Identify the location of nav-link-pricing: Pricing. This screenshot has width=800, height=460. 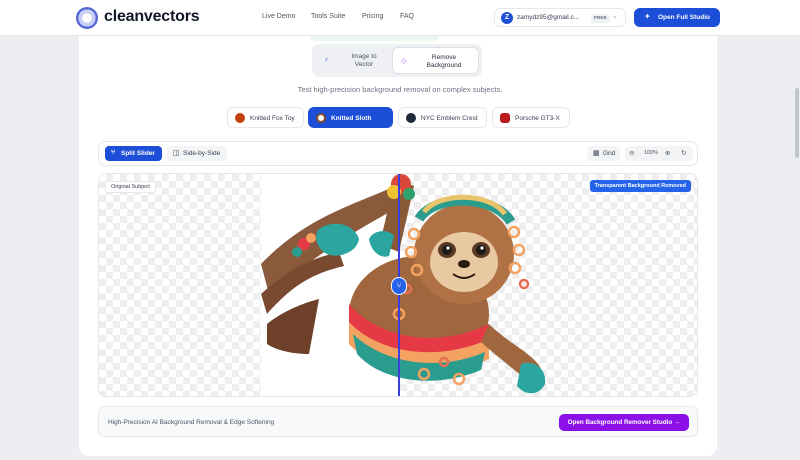
(372, 16).